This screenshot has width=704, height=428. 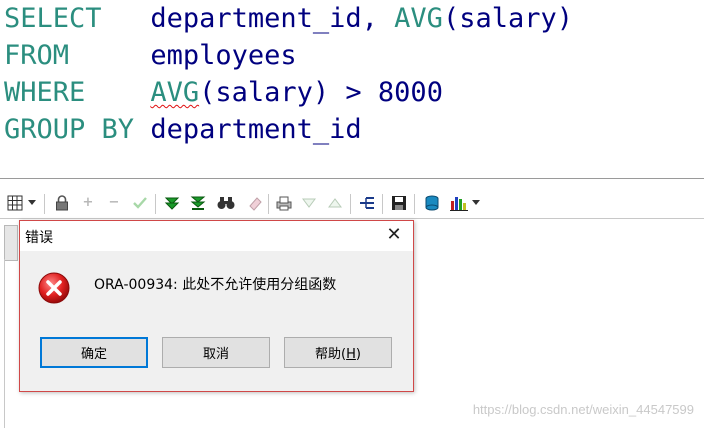 I want to click on ok-button: 确定, so click(x=94, y=352).